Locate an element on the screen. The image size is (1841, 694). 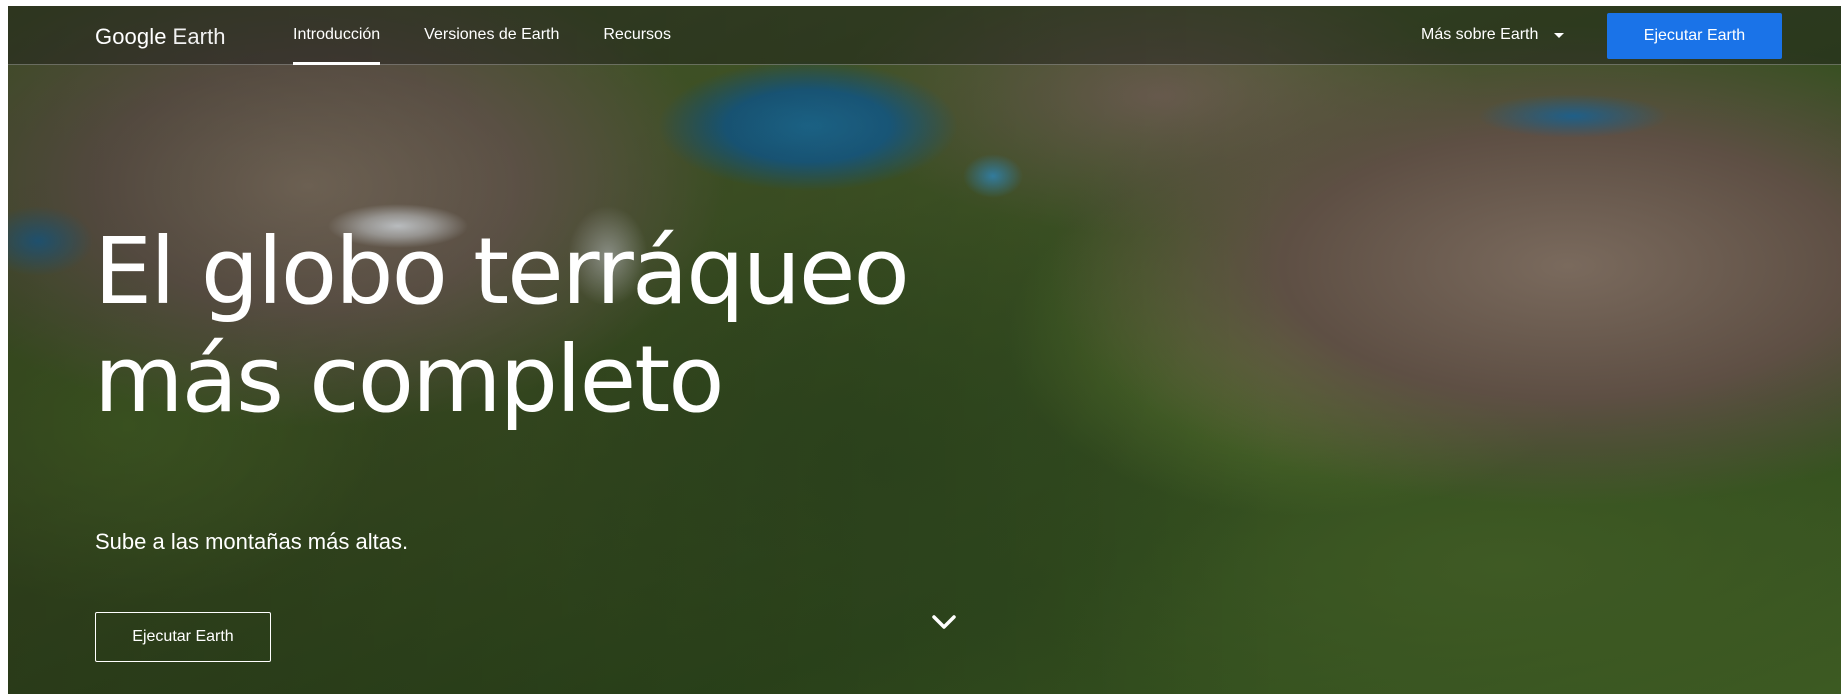
launch-earth-header-button: Ejecutar Earth is located at coordinates (1694, 36).